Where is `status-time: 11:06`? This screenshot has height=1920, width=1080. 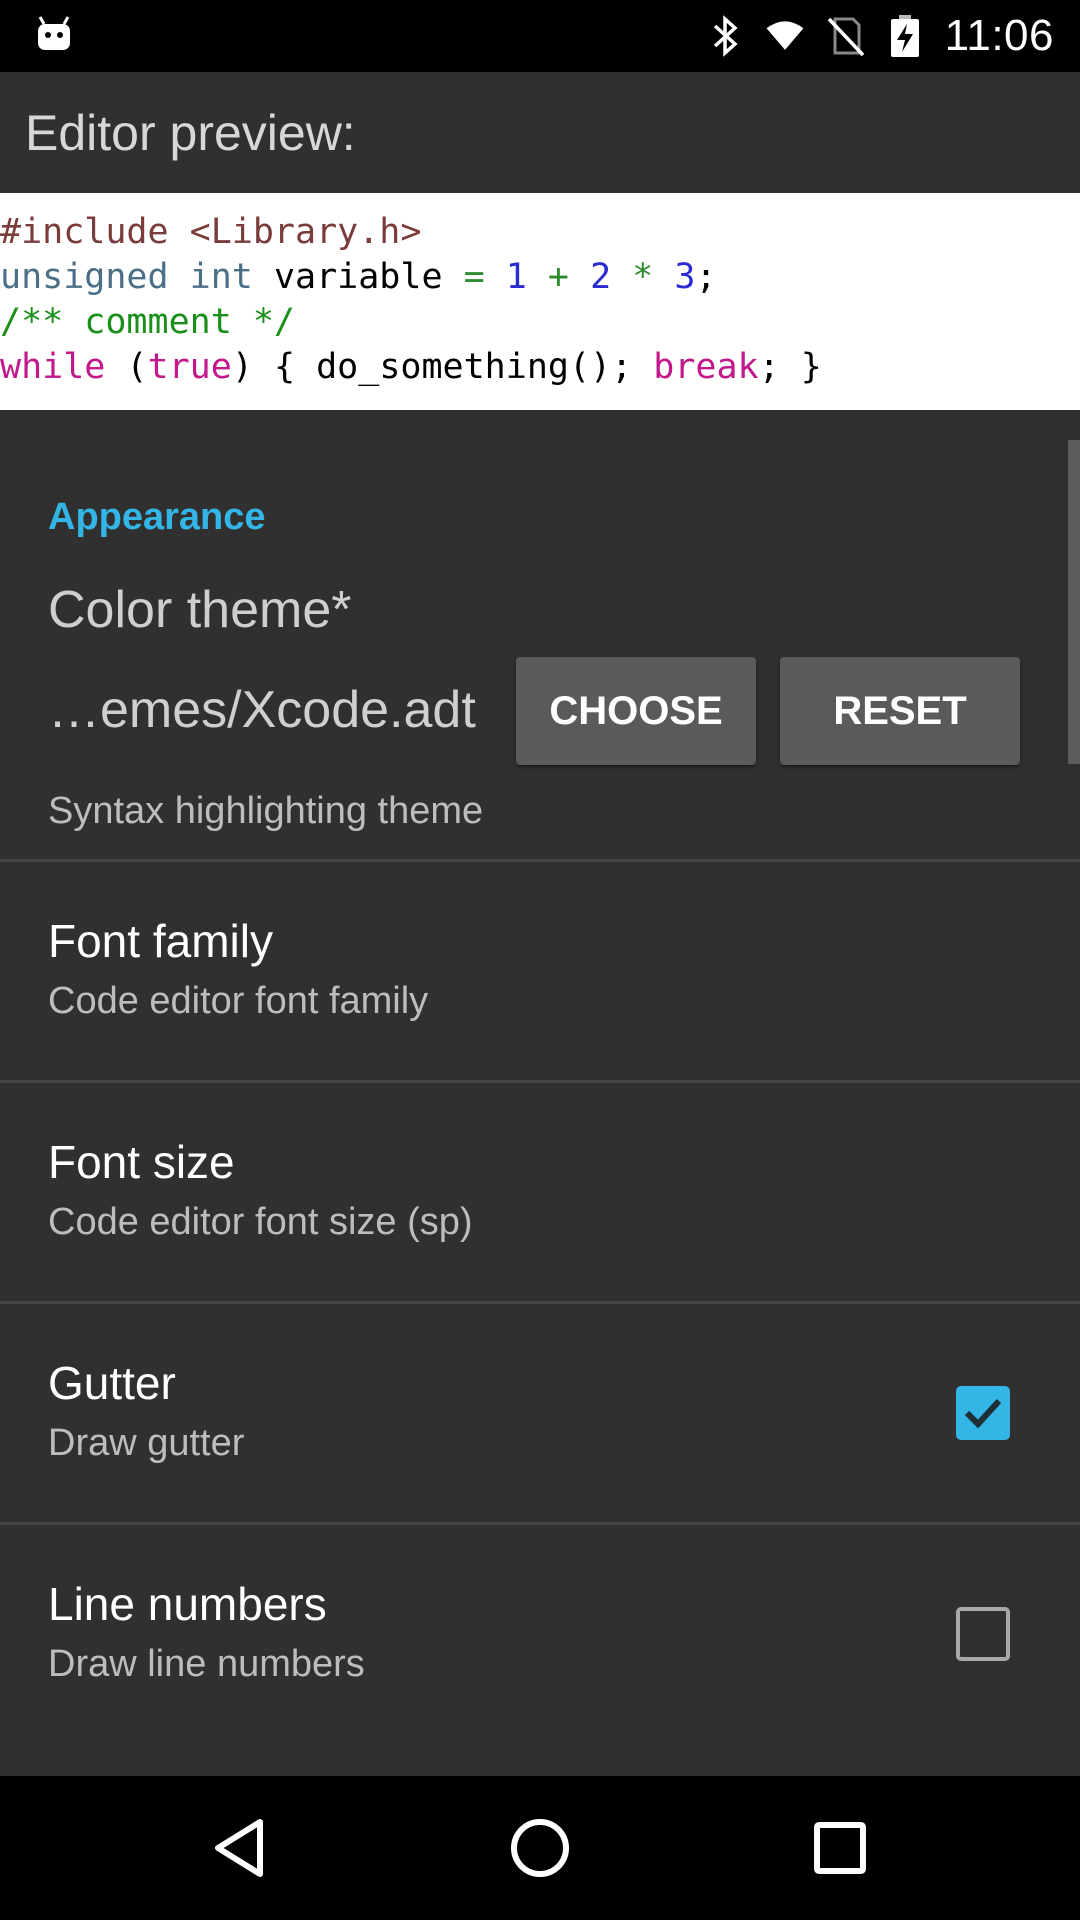
status-time: 11:06 is located at coordinates (999, 35).